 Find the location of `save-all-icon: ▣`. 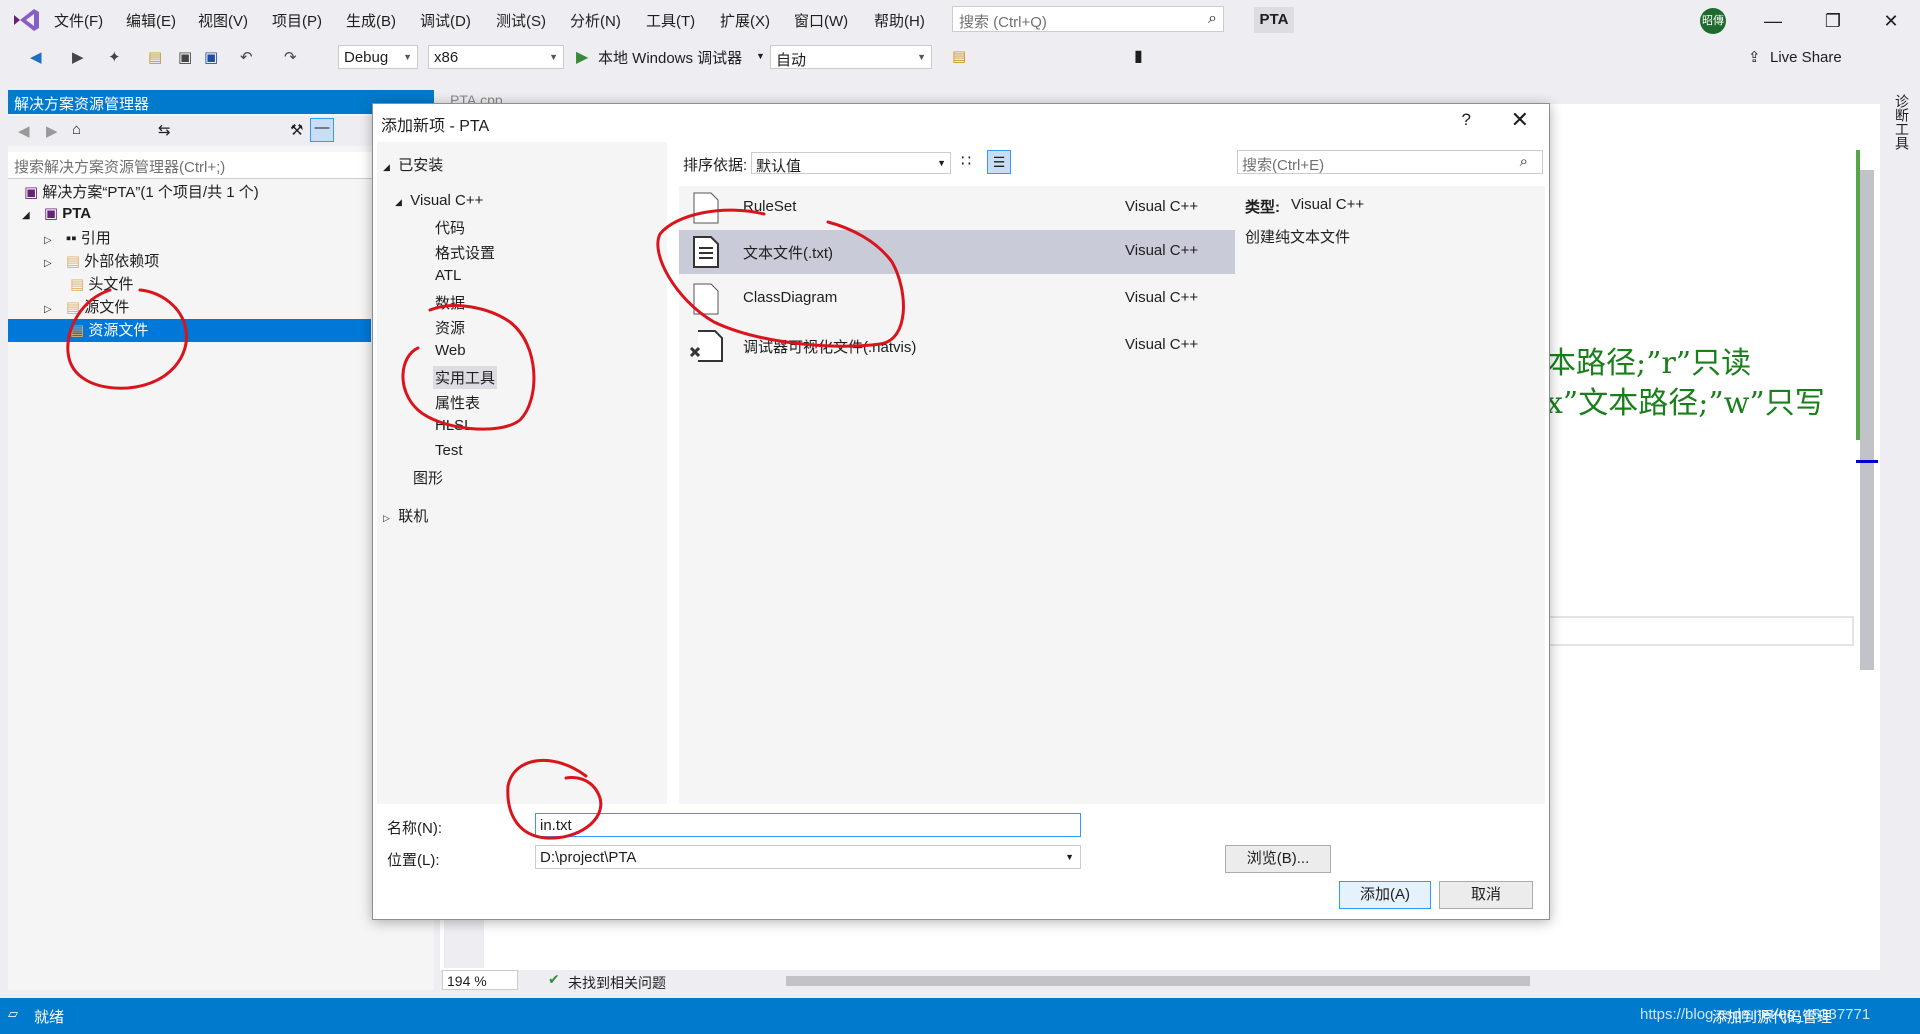

save-all-icon: ▣ is located at coordinates (211, 57).